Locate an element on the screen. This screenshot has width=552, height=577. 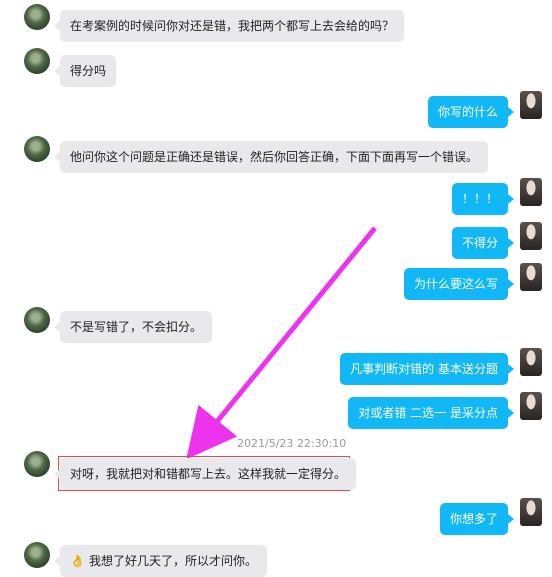
message-bubble: 👌 我想了好几天了，所以才问你。 is located at coordinates (160, 561).